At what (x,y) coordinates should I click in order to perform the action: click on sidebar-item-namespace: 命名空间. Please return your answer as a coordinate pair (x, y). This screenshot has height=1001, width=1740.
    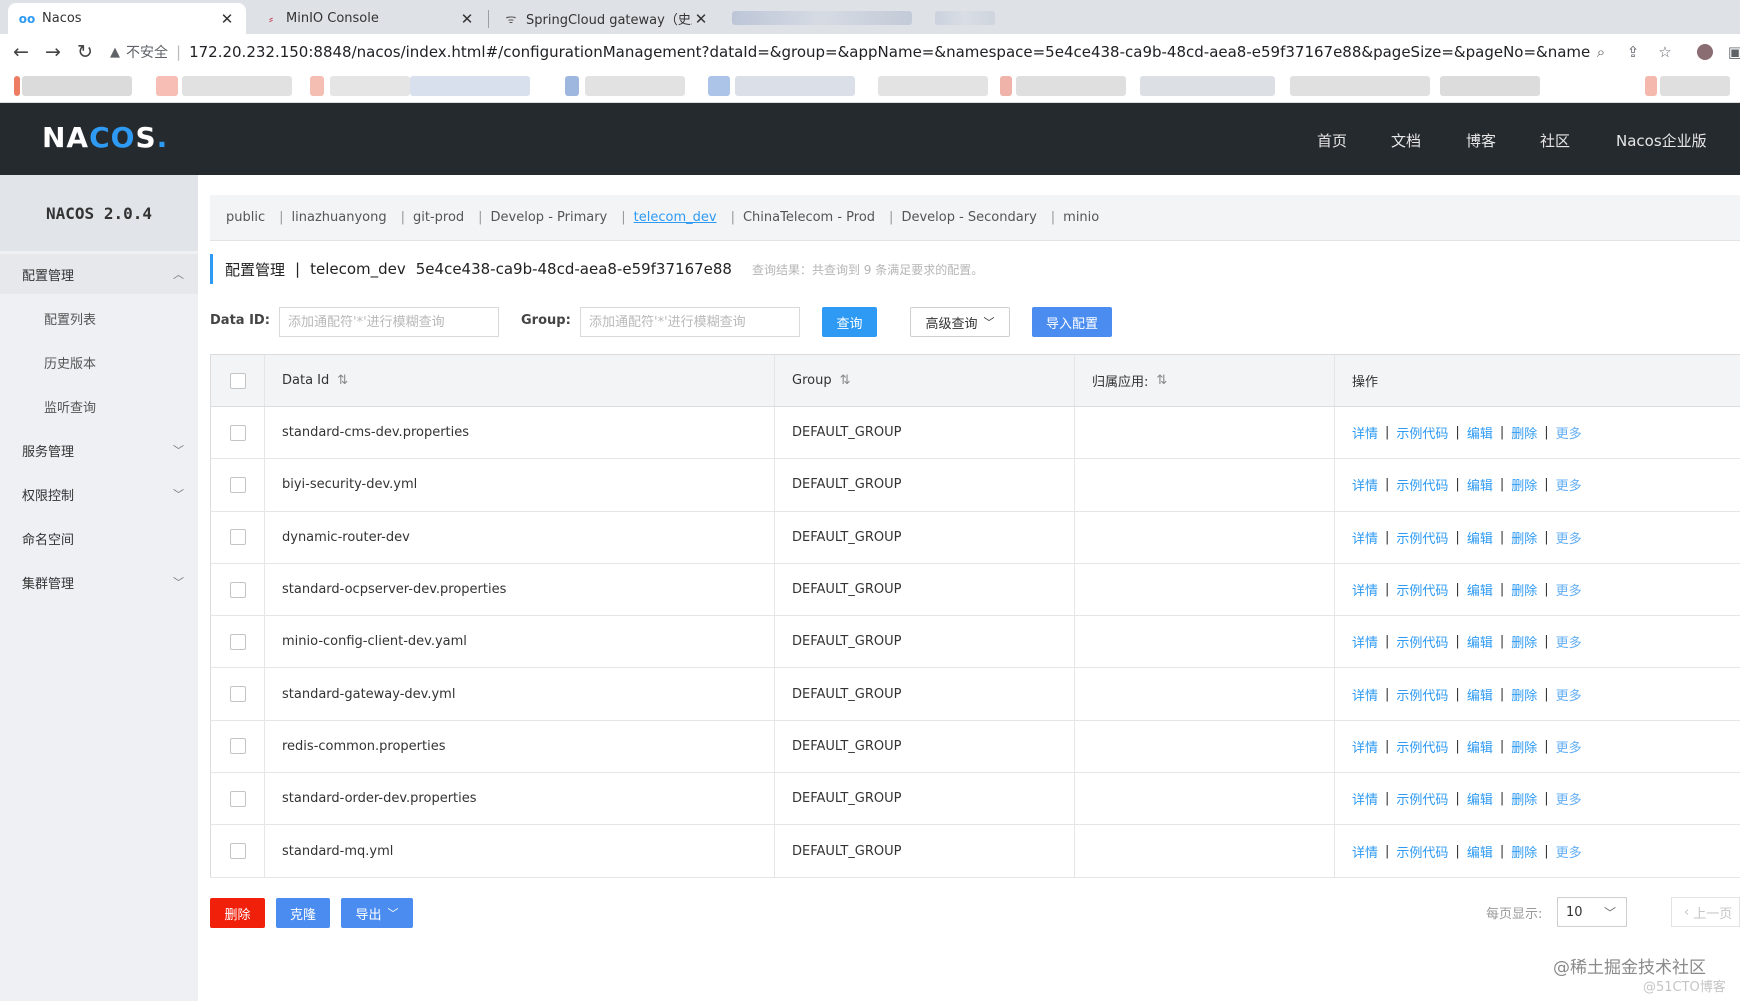
    Looking at the image, I should click on (99, 538).